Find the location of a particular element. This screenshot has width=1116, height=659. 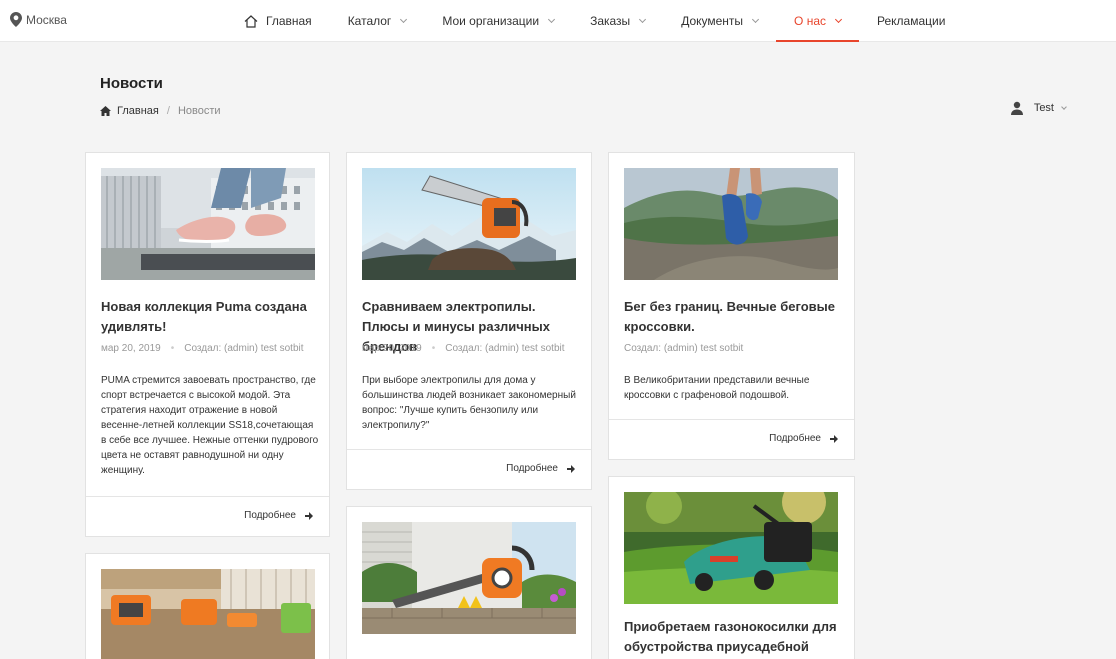

nav-label: Каталог is located at coordinates (369, 21).